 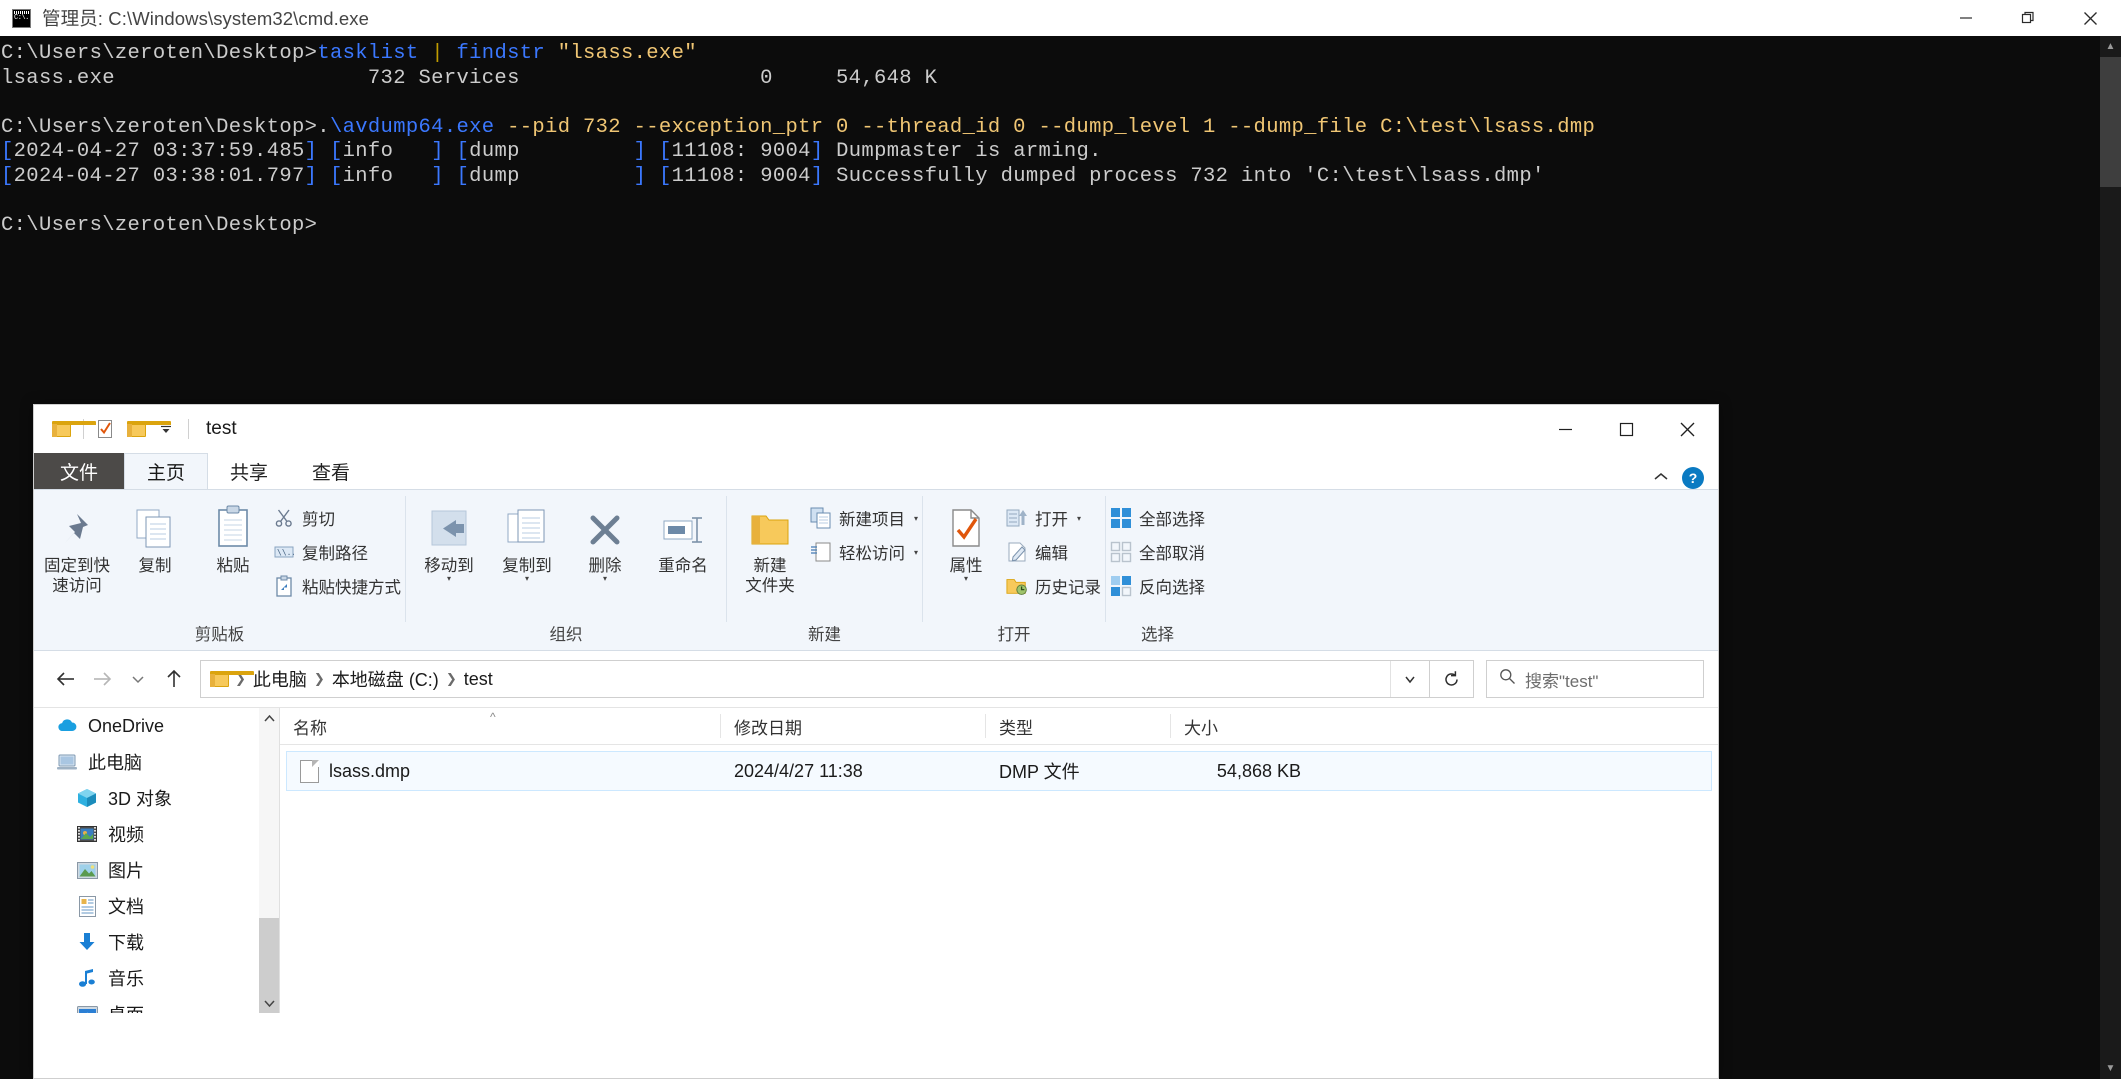 I want to click on properties-button: 属性 ▾, so click(x=966, y=540).